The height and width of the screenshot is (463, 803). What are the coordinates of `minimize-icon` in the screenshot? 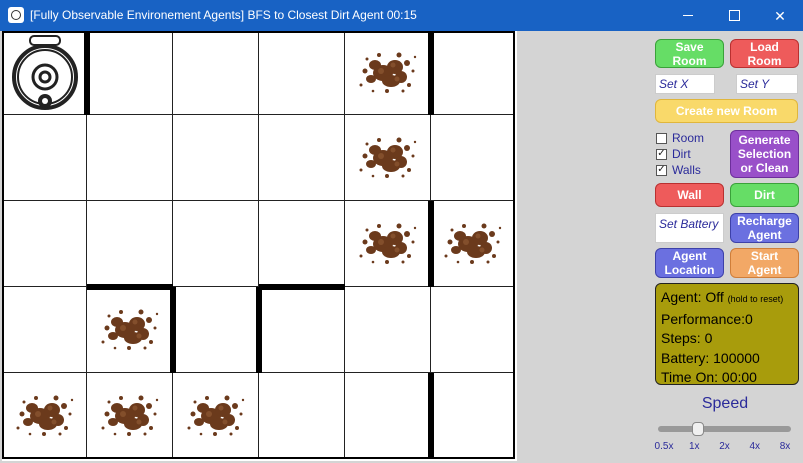 It's located at (688, 15).